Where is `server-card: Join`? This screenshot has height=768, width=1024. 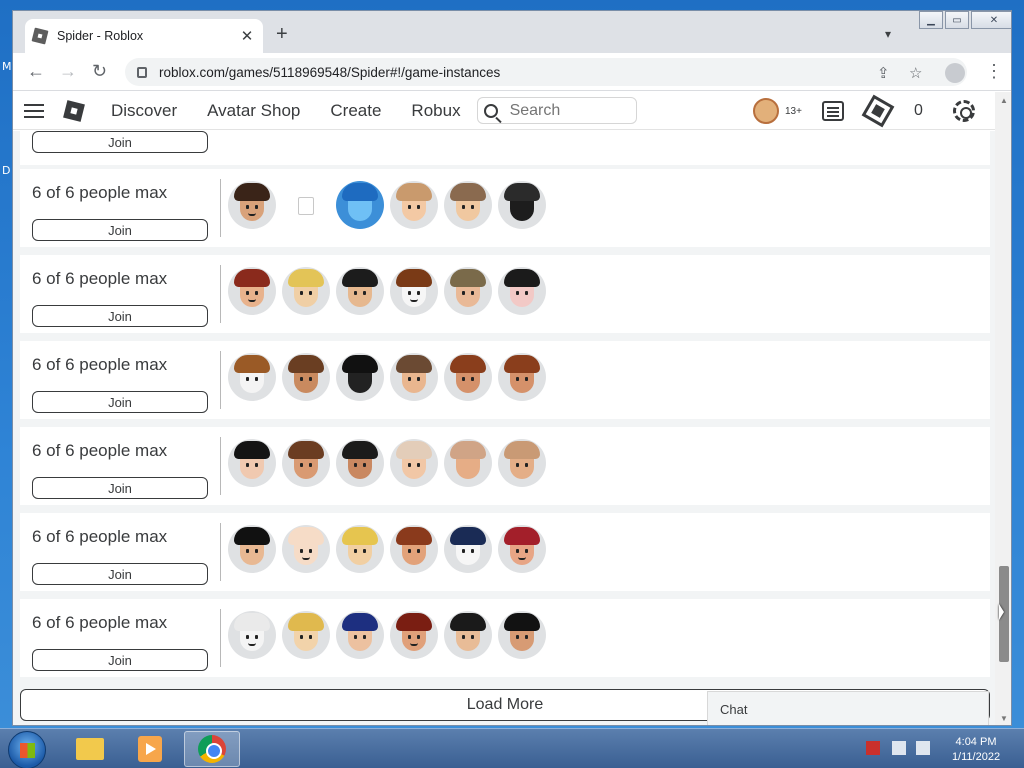 server-card: Join is located at coordinates (505, 148).